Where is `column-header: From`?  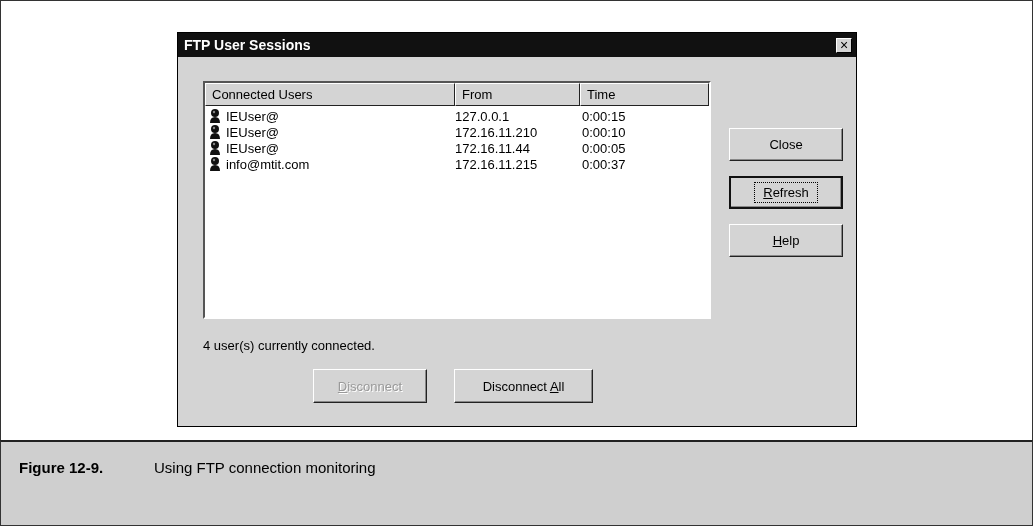 column-header: From is located at coordinates (517, 94).